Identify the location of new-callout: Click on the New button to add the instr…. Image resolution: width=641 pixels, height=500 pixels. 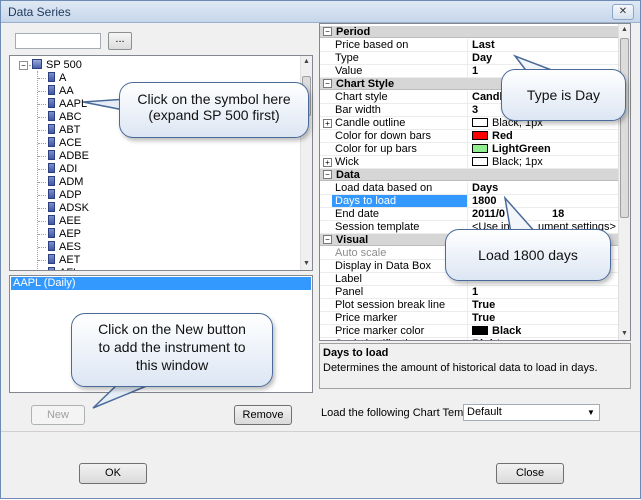
(172, 350).